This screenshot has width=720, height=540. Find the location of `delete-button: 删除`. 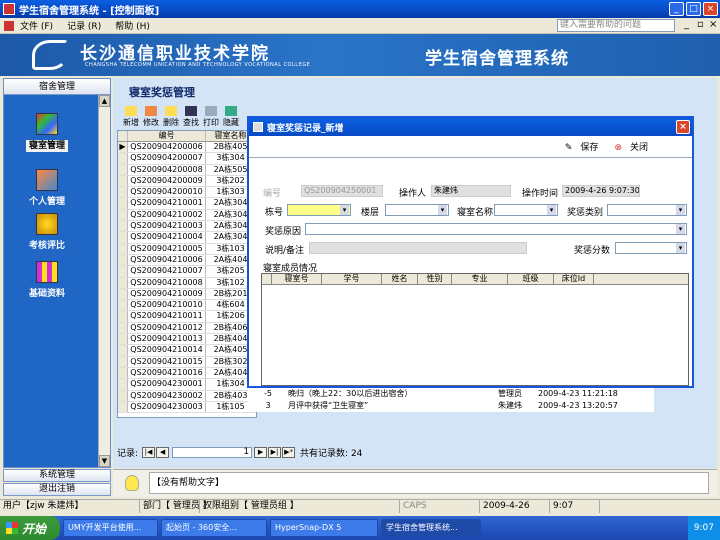

delete-button: 删除 is located at coordinates (171, 117).